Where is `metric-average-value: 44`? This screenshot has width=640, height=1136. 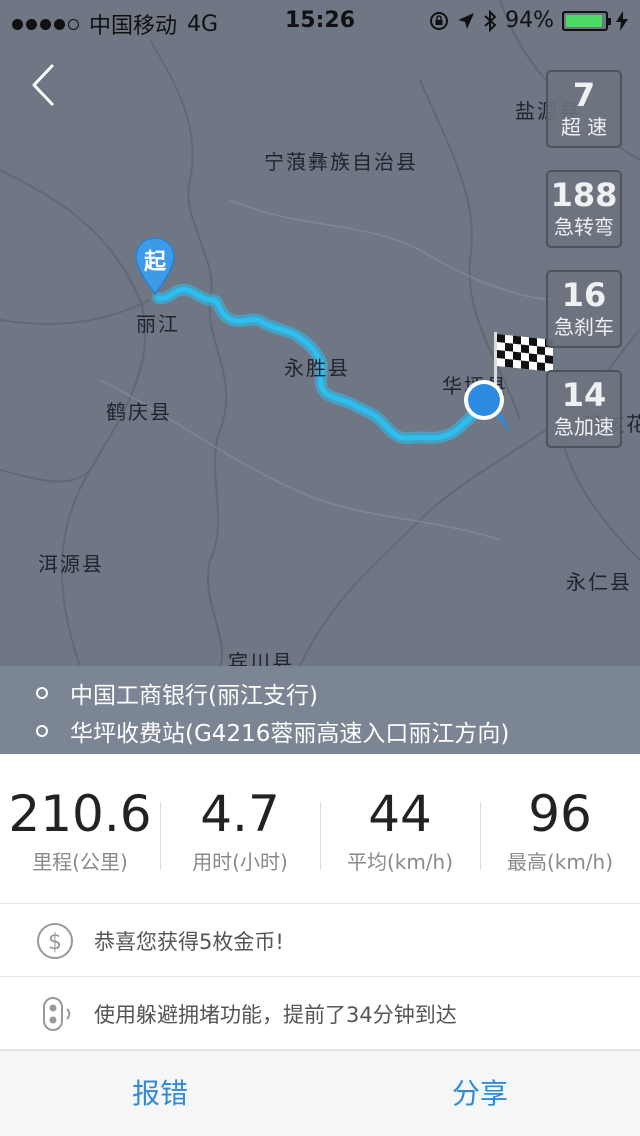 metric-average-value: 44 is located at coordinates (400, 814).